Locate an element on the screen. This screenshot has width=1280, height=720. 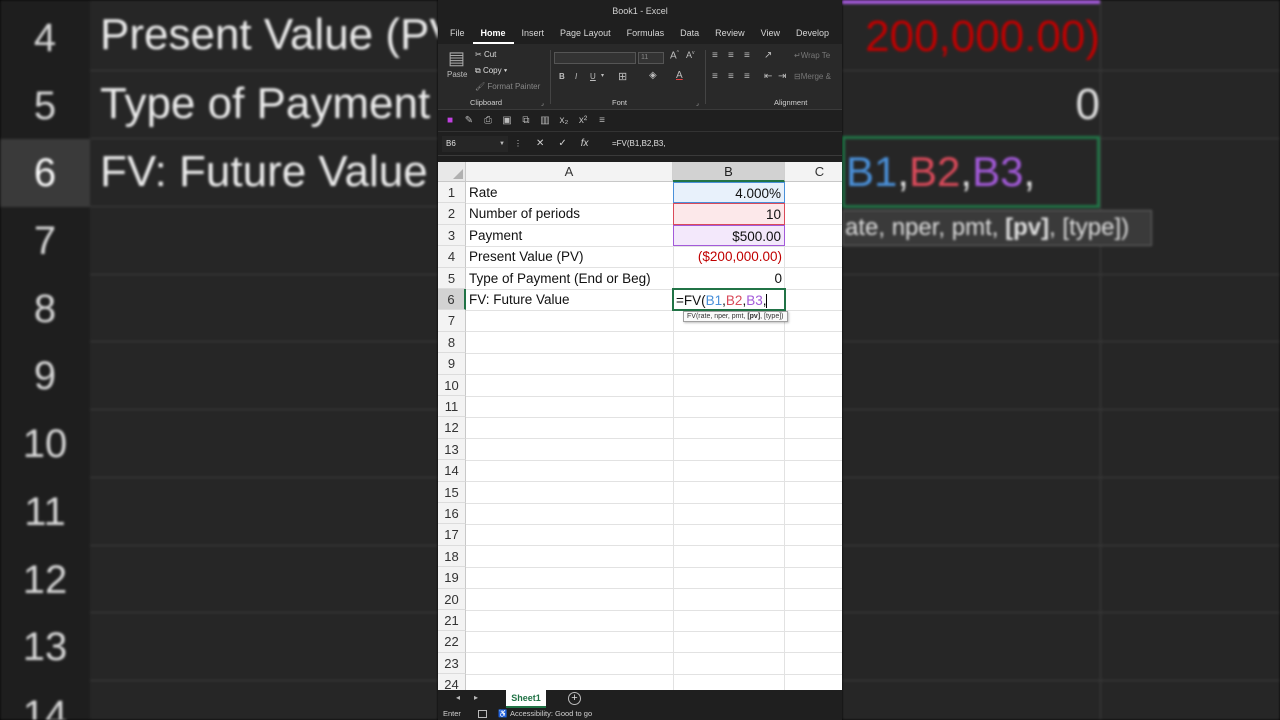
font-size-select: 11 is located at coordinates (651, 58).